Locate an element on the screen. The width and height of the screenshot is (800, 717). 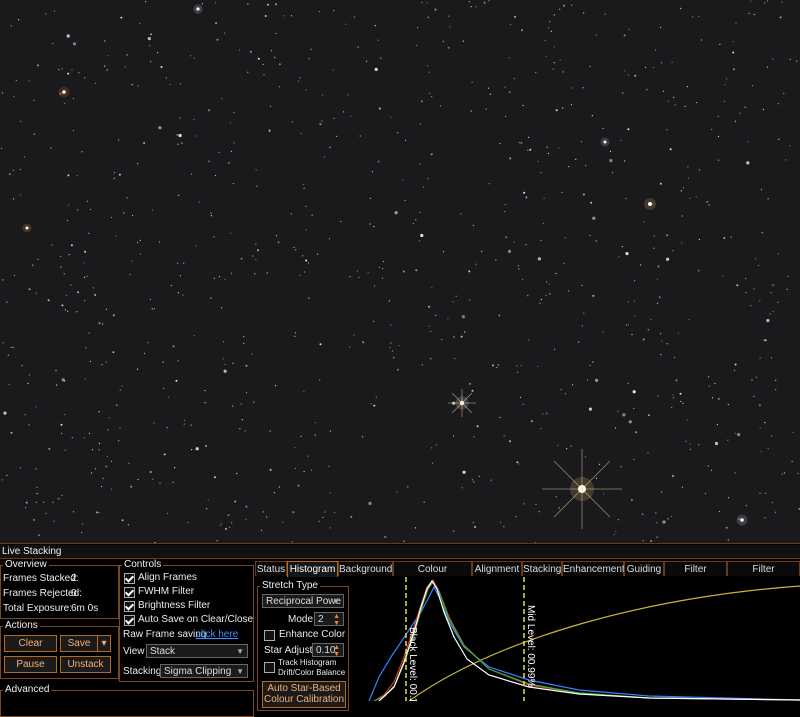
align-frames-label: Align Frames is located at coordinates (167, 577).